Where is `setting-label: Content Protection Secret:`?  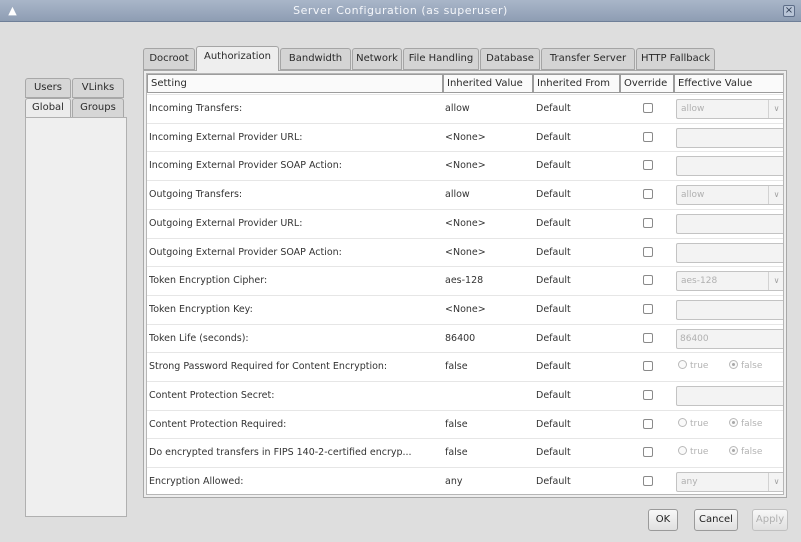 setting-label: Content Protection Secret: is located at coordinates (212, 395).